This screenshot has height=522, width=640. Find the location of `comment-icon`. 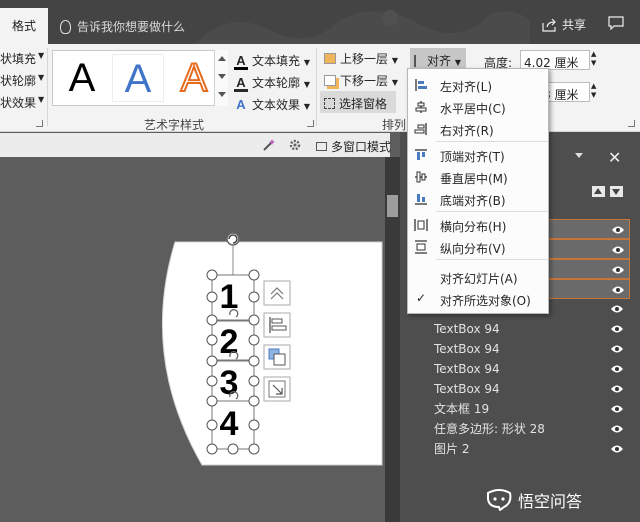

comment-icon is located at coordinates (616, 23).